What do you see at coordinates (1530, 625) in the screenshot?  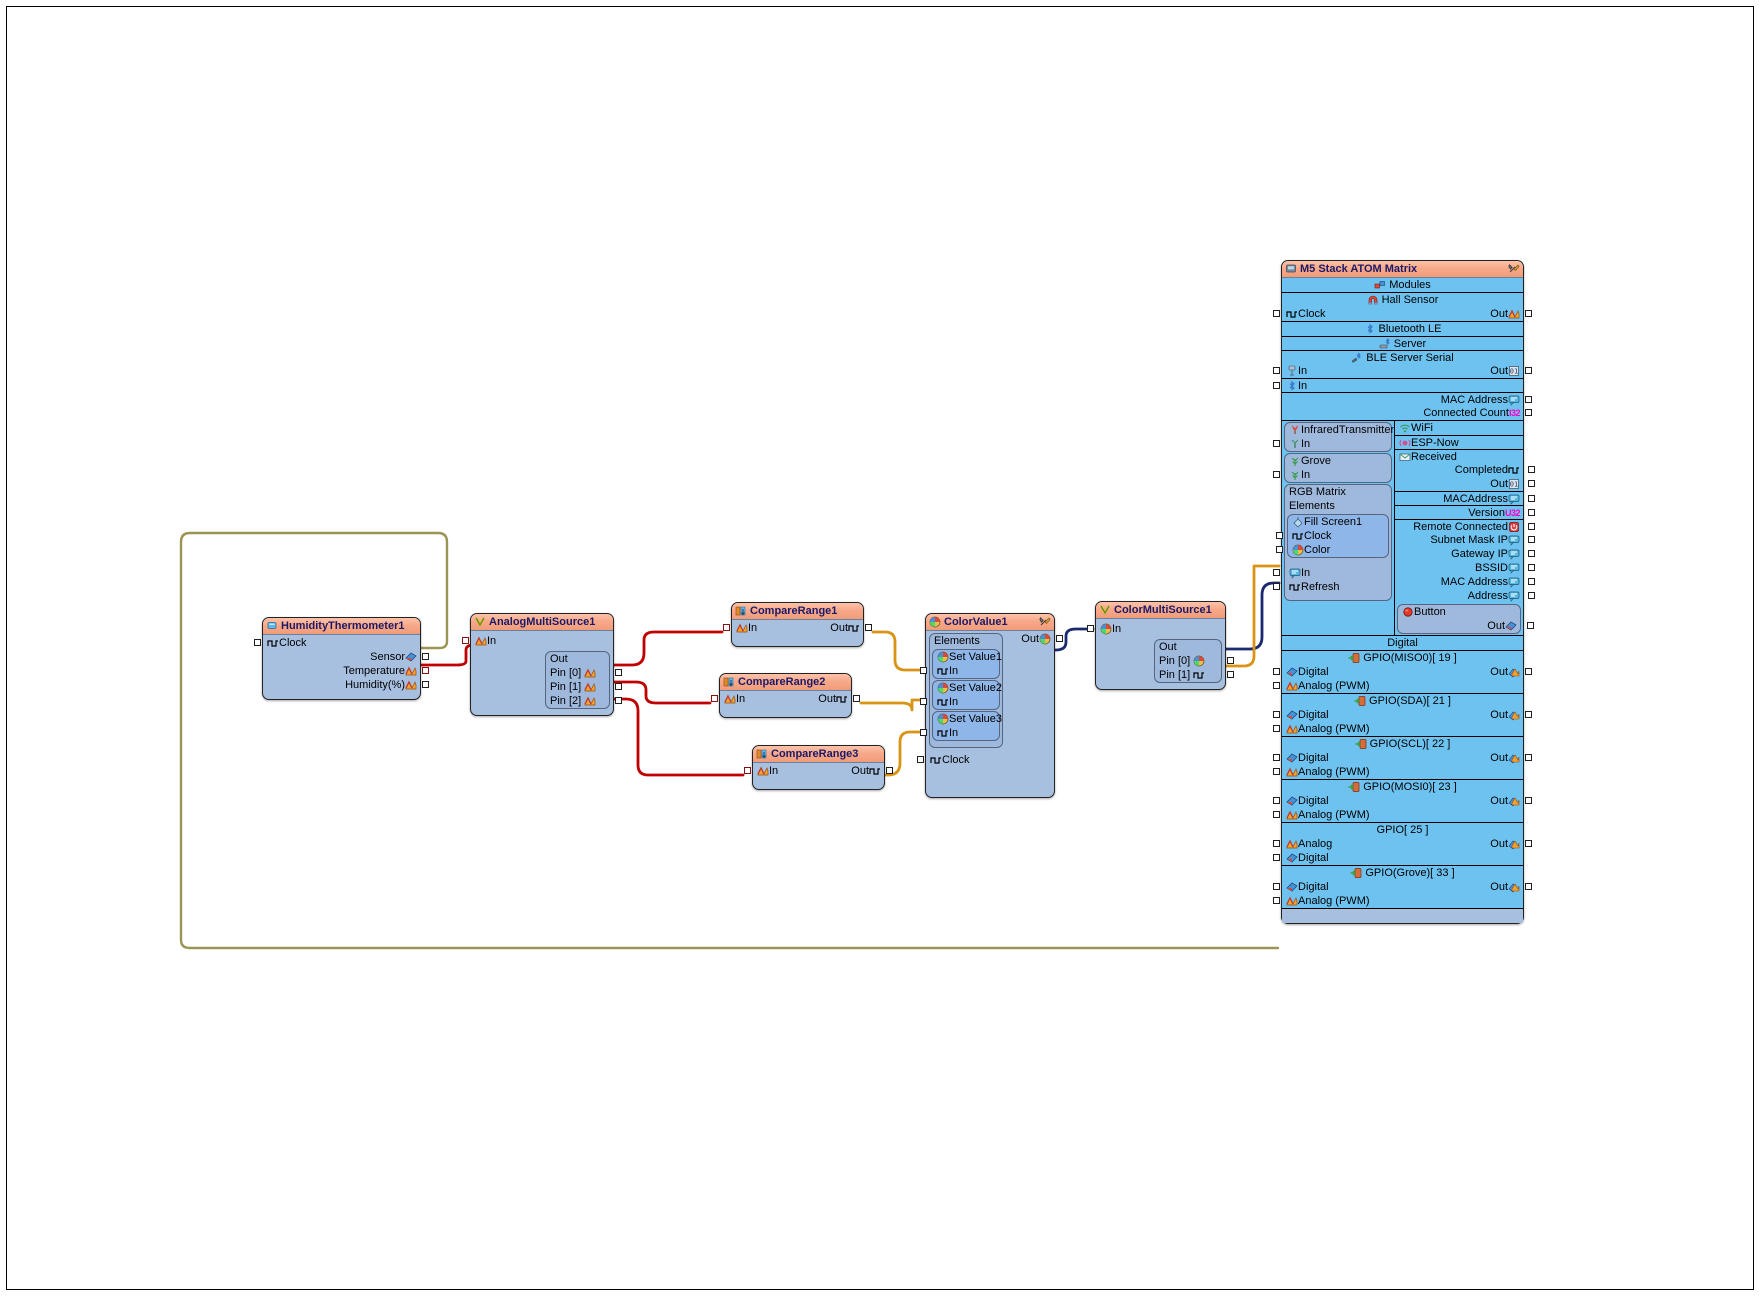 I see `output-port-button` at bounding box center [1530, 625].